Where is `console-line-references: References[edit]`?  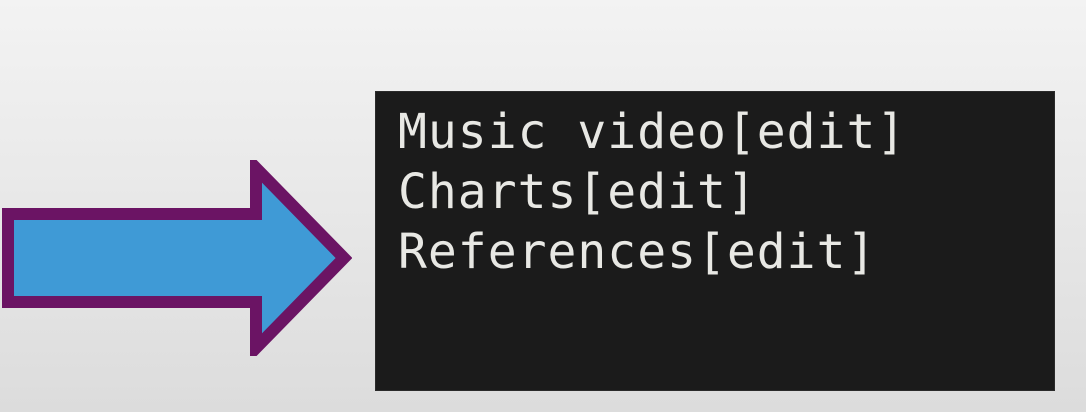
console-line-references: References[edit] is located at coordinates (637, 252).